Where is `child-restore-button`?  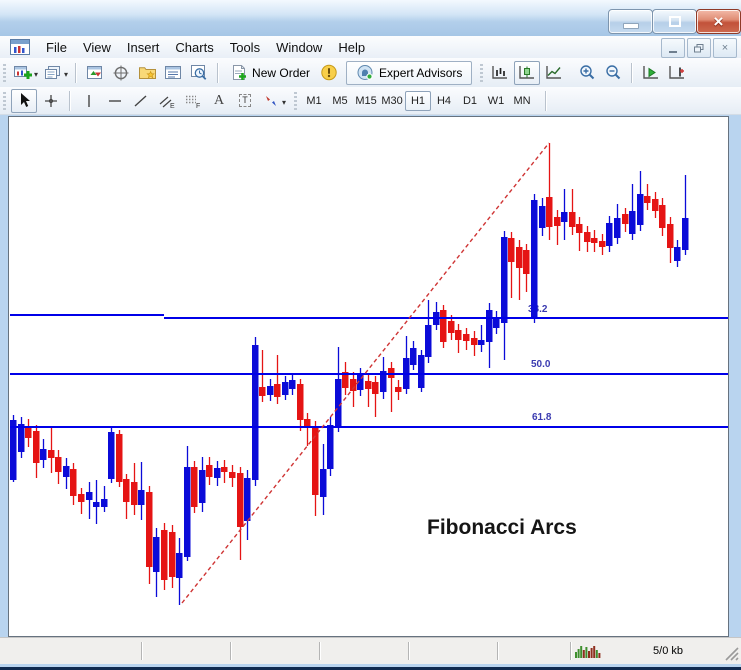
child-restore-button is located at coordinates (699, 48).